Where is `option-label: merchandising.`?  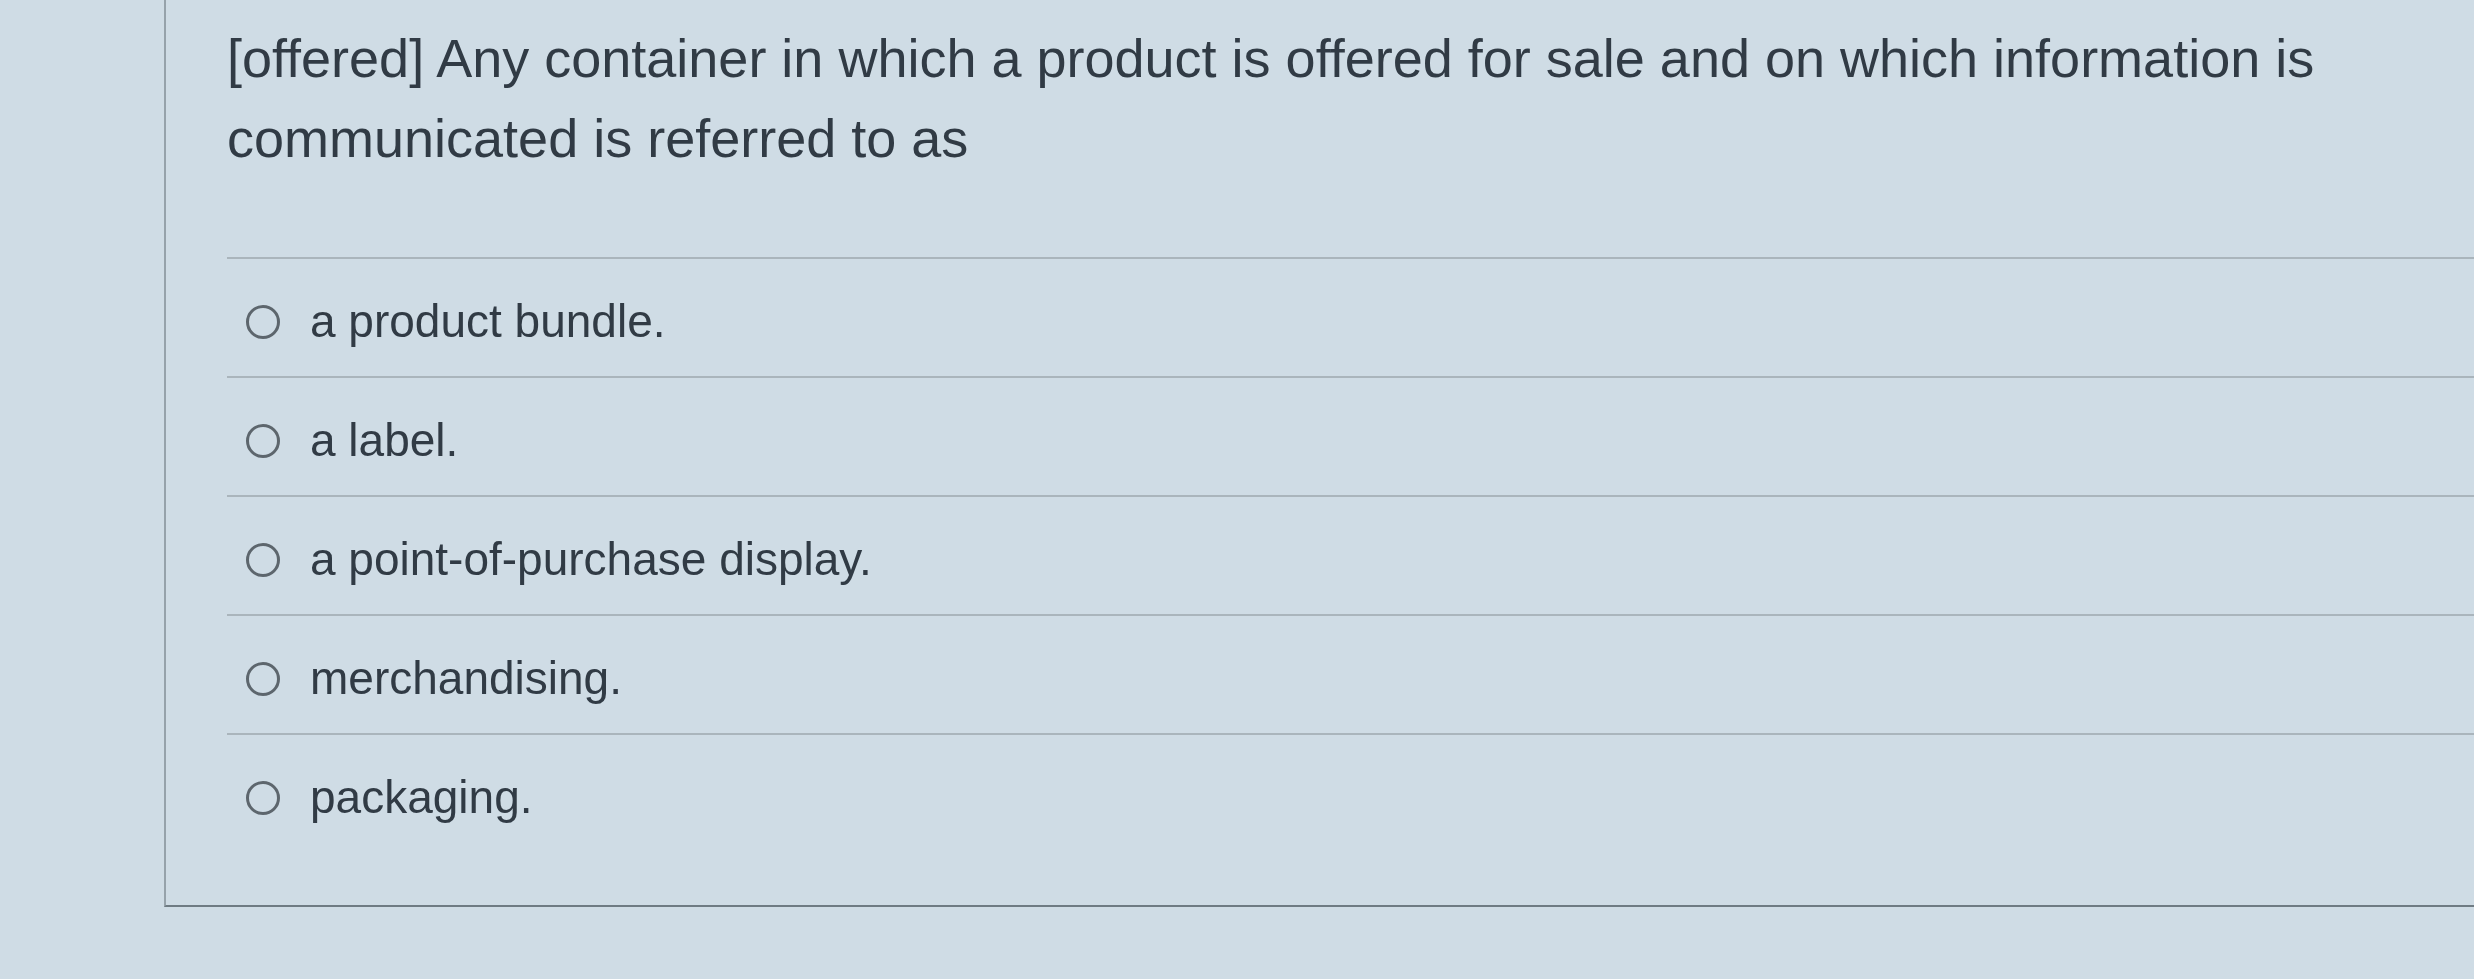
option-label: merchandising. is located at coordinates (466, 678).